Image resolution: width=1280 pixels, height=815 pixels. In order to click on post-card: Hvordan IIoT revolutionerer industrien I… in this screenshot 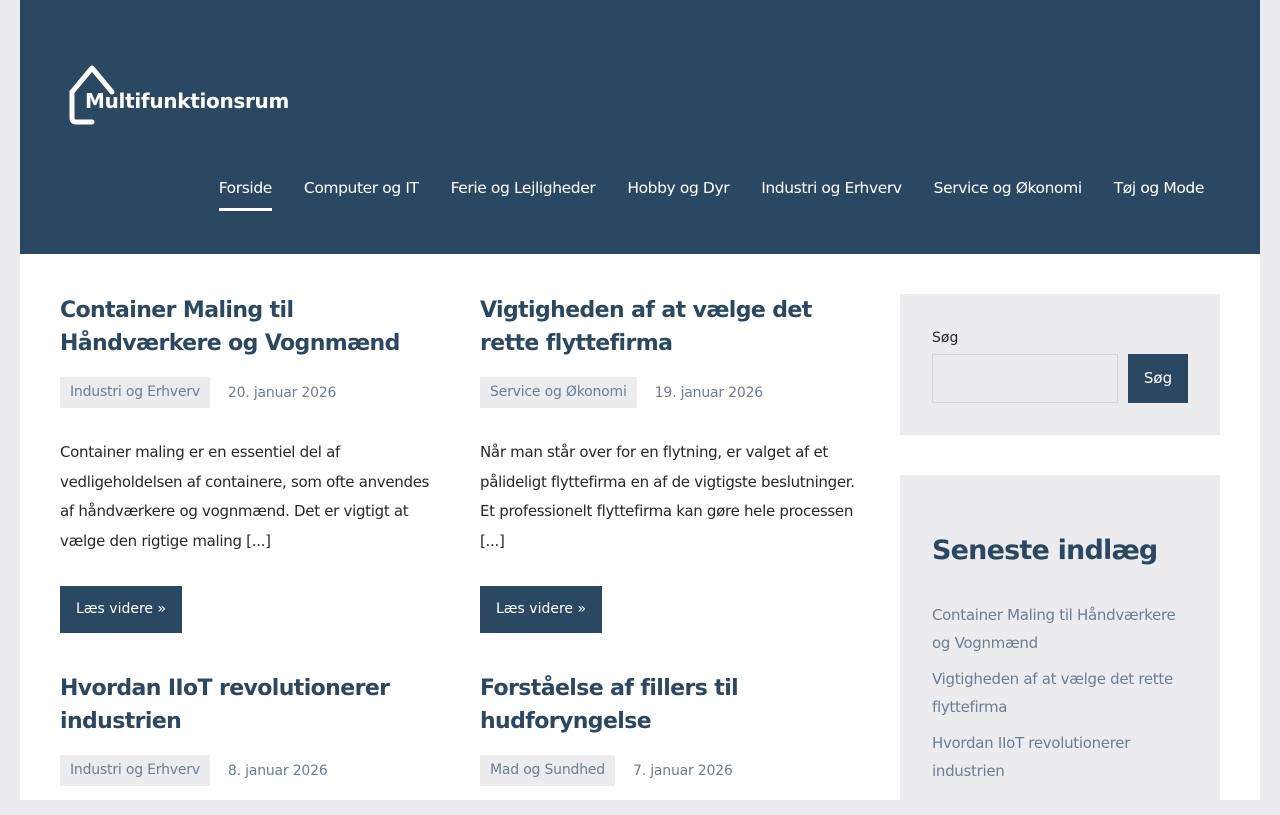, I will do `click(250, 729)`.